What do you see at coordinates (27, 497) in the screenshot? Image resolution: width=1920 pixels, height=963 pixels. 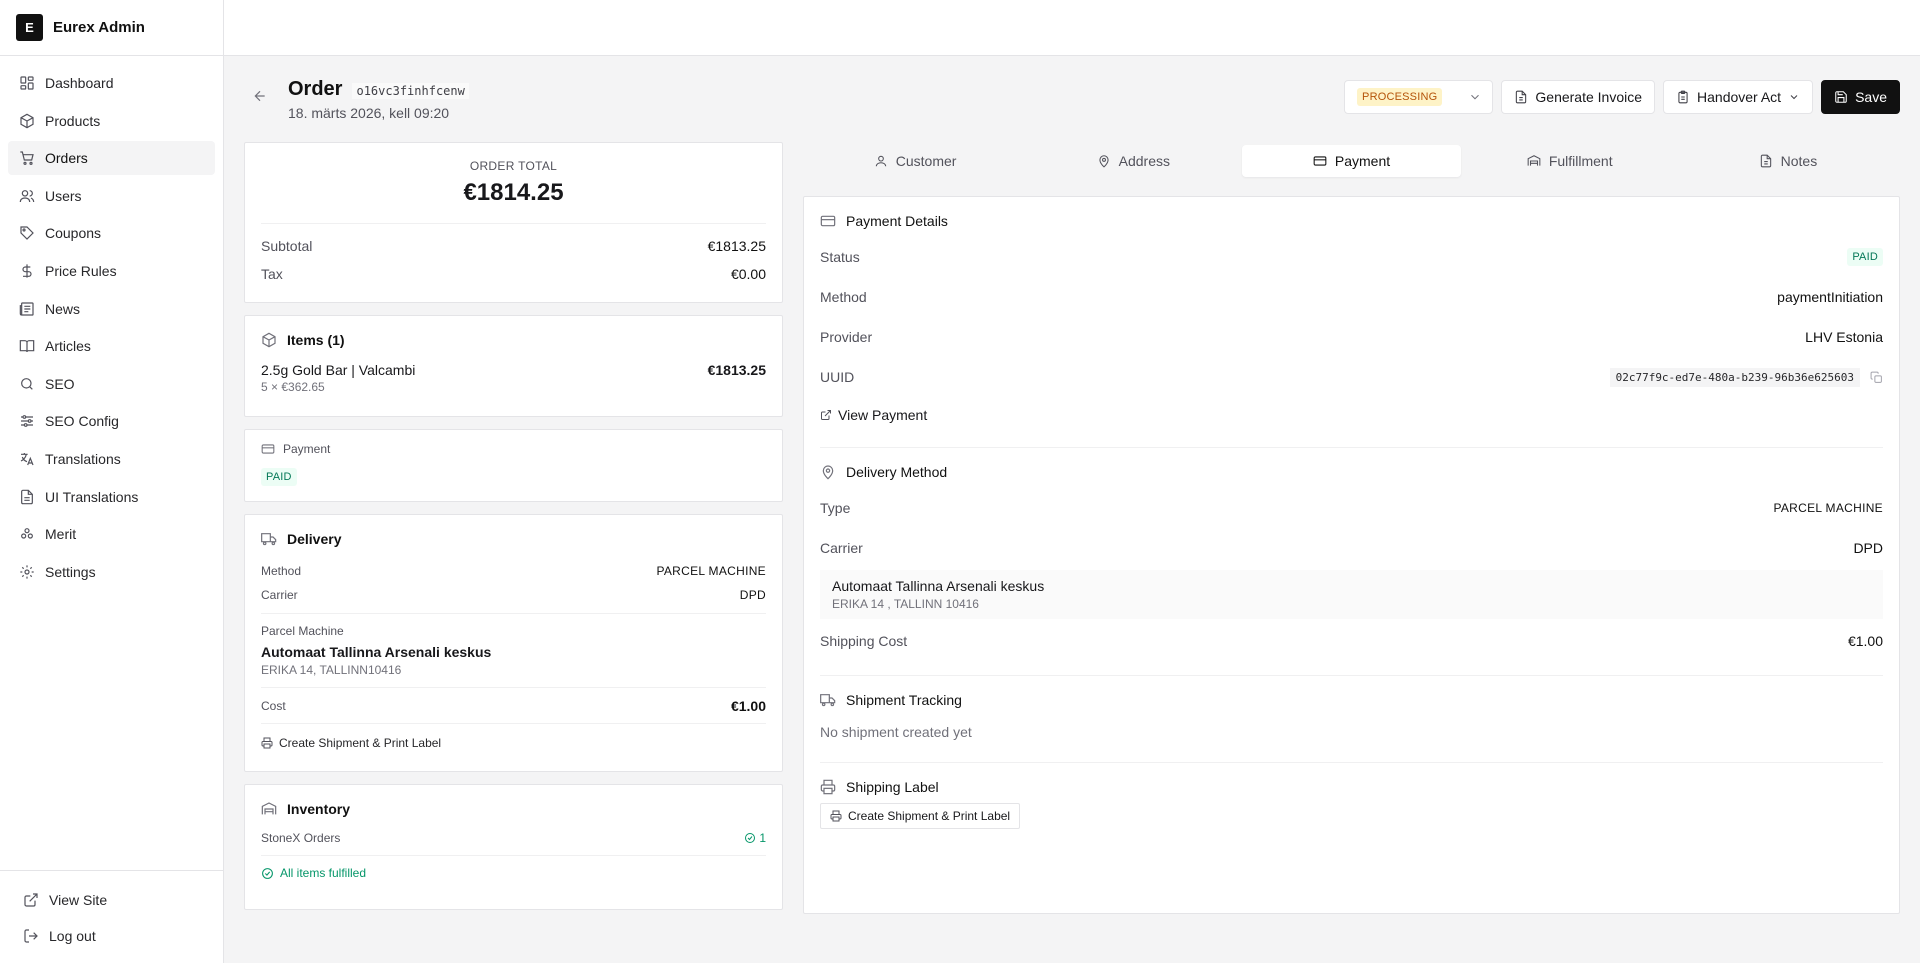 I see `file-text-icon` at bounding box center [27, 497].